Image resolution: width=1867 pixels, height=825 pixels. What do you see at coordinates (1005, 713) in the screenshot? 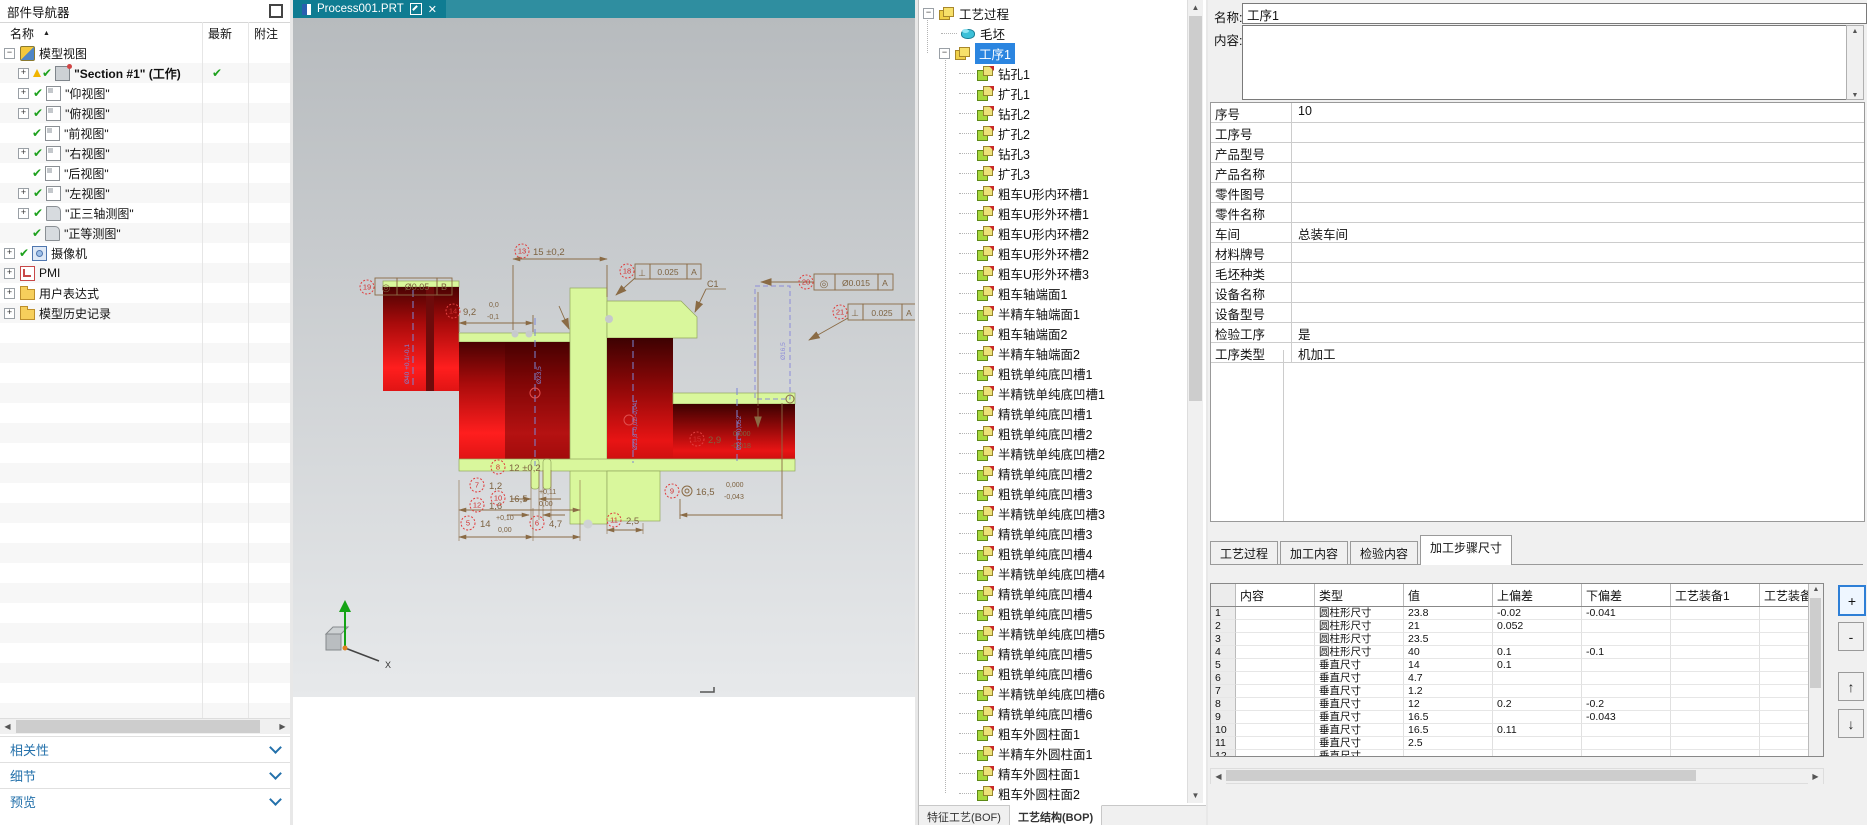
I see `process-op-item: 精铣单纯底凹槽6` at bounding box center [1005, 713].